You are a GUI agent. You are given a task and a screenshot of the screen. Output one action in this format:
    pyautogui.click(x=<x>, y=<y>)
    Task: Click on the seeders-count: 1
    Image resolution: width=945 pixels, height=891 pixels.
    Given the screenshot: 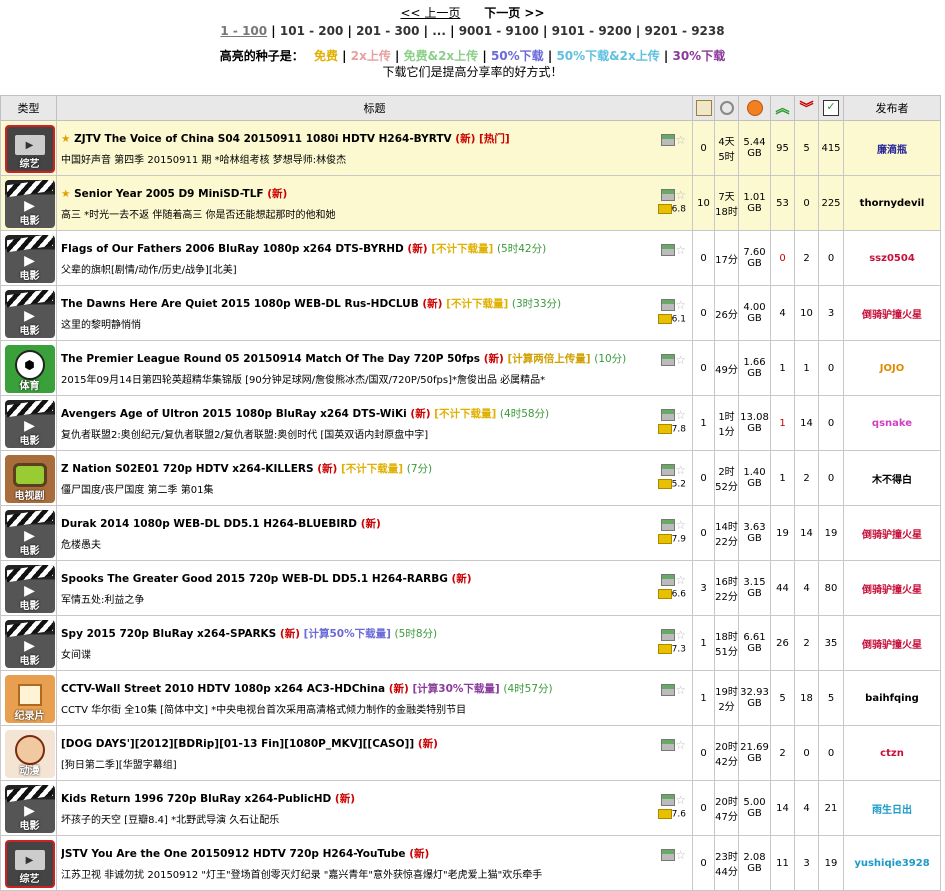 What is the action you would take?
    pyautogui.click(x=782, y=368)
    